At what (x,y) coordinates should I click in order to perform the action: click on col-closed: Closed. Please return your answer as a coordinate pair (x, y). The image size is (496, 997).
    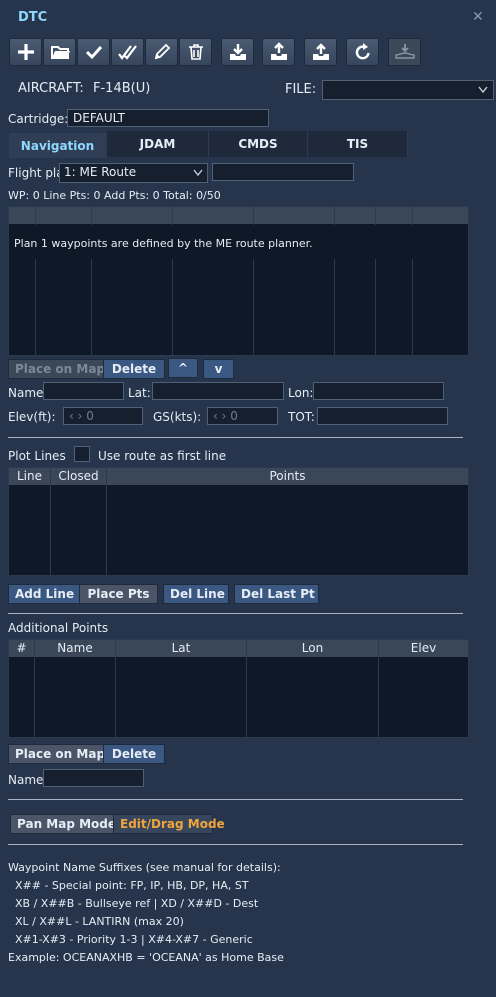
    Looking at the image, I should click on (79, 476).